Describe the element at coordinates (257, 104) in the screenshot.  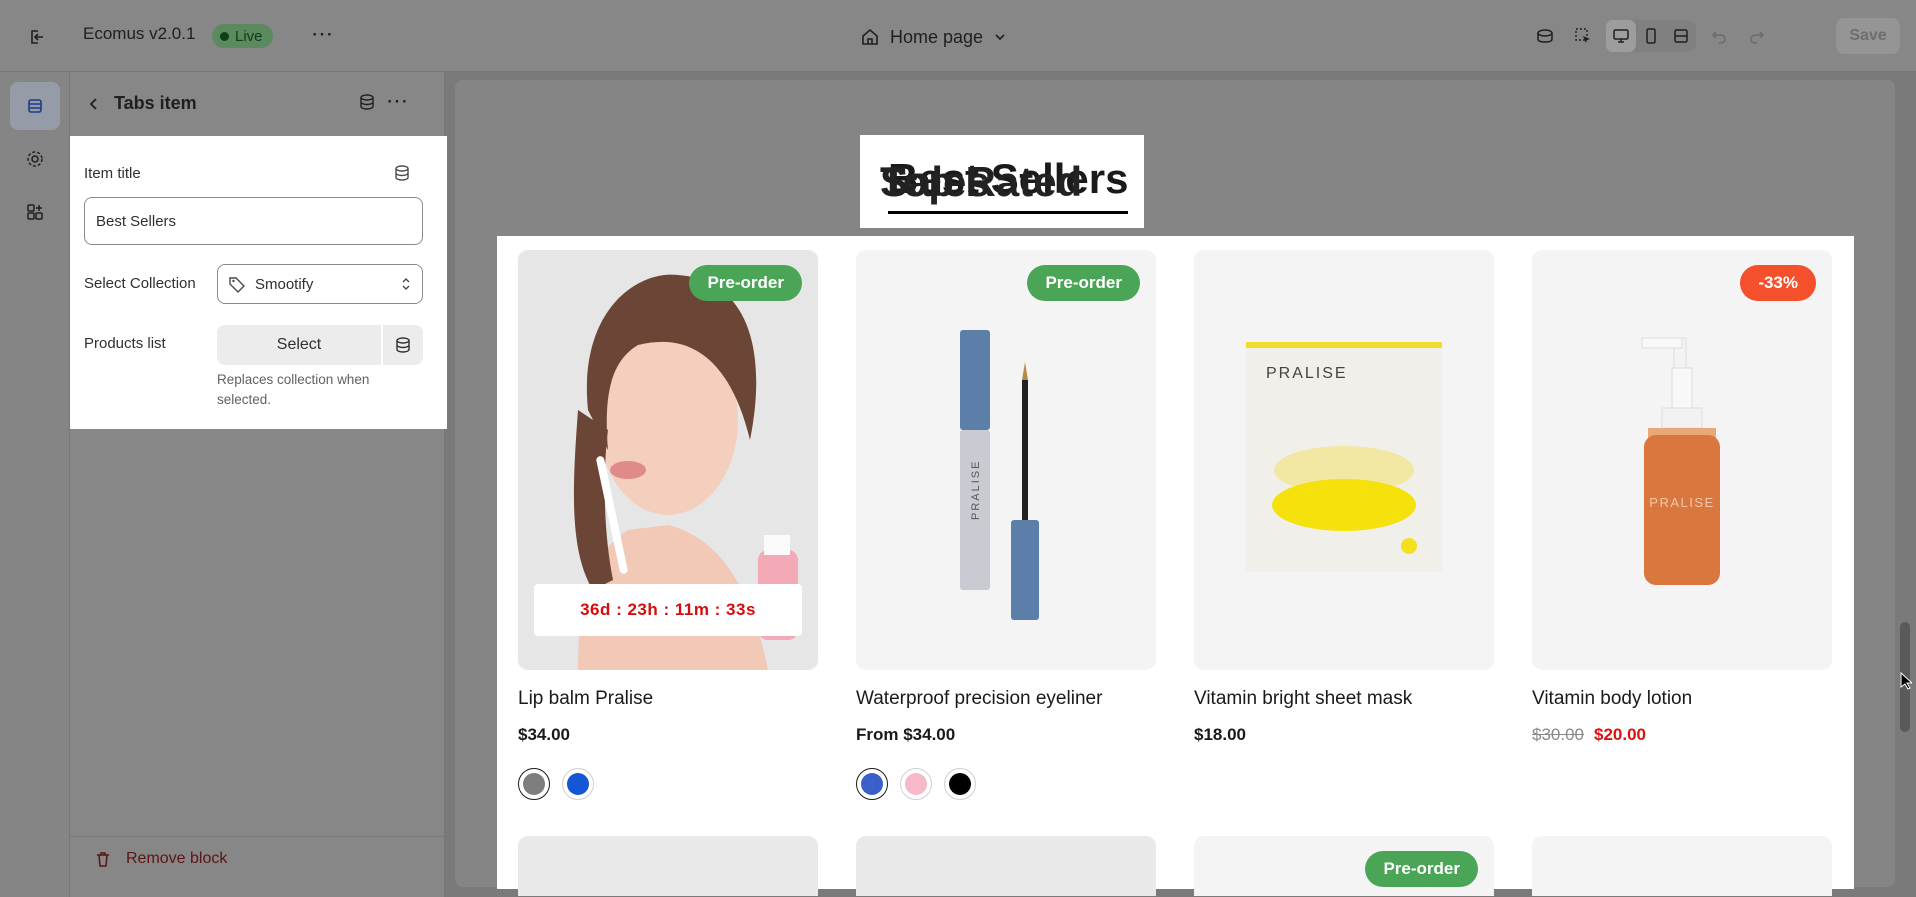
I see `sidebar-header: Tabs item ⋯` at that location.